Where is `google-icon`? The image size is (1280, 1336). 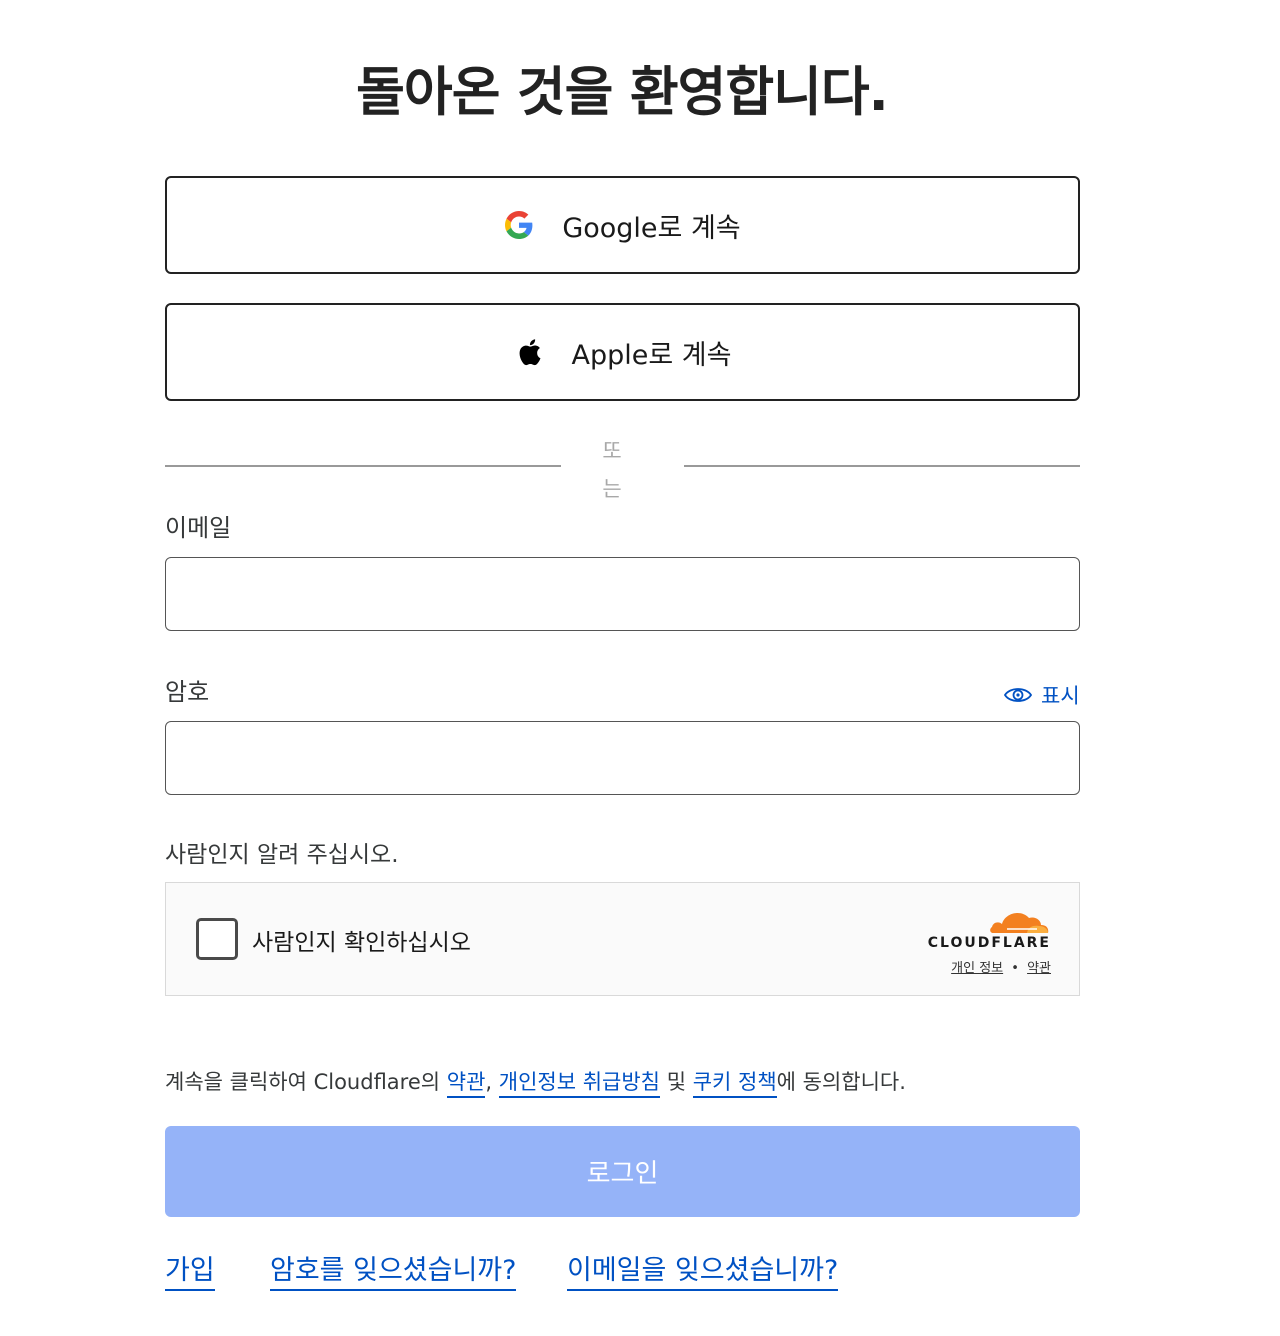 google-icon is located at coordinates (519, 225).